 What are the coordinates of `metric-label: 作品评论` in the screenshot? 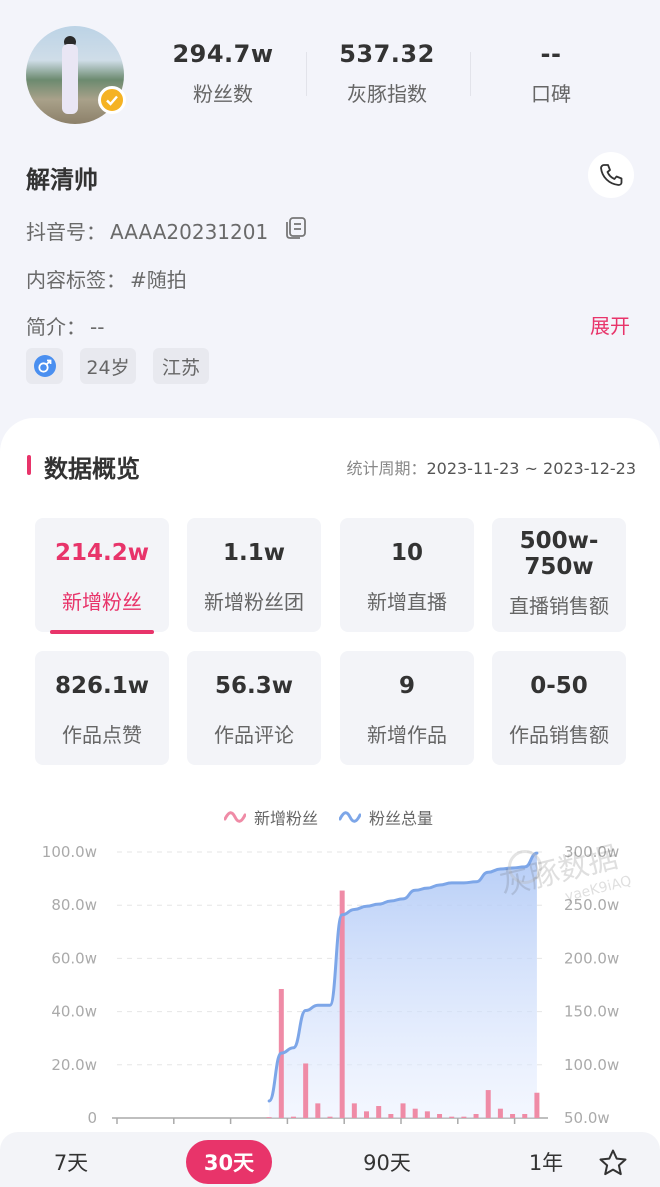 It's located at (254, 735).